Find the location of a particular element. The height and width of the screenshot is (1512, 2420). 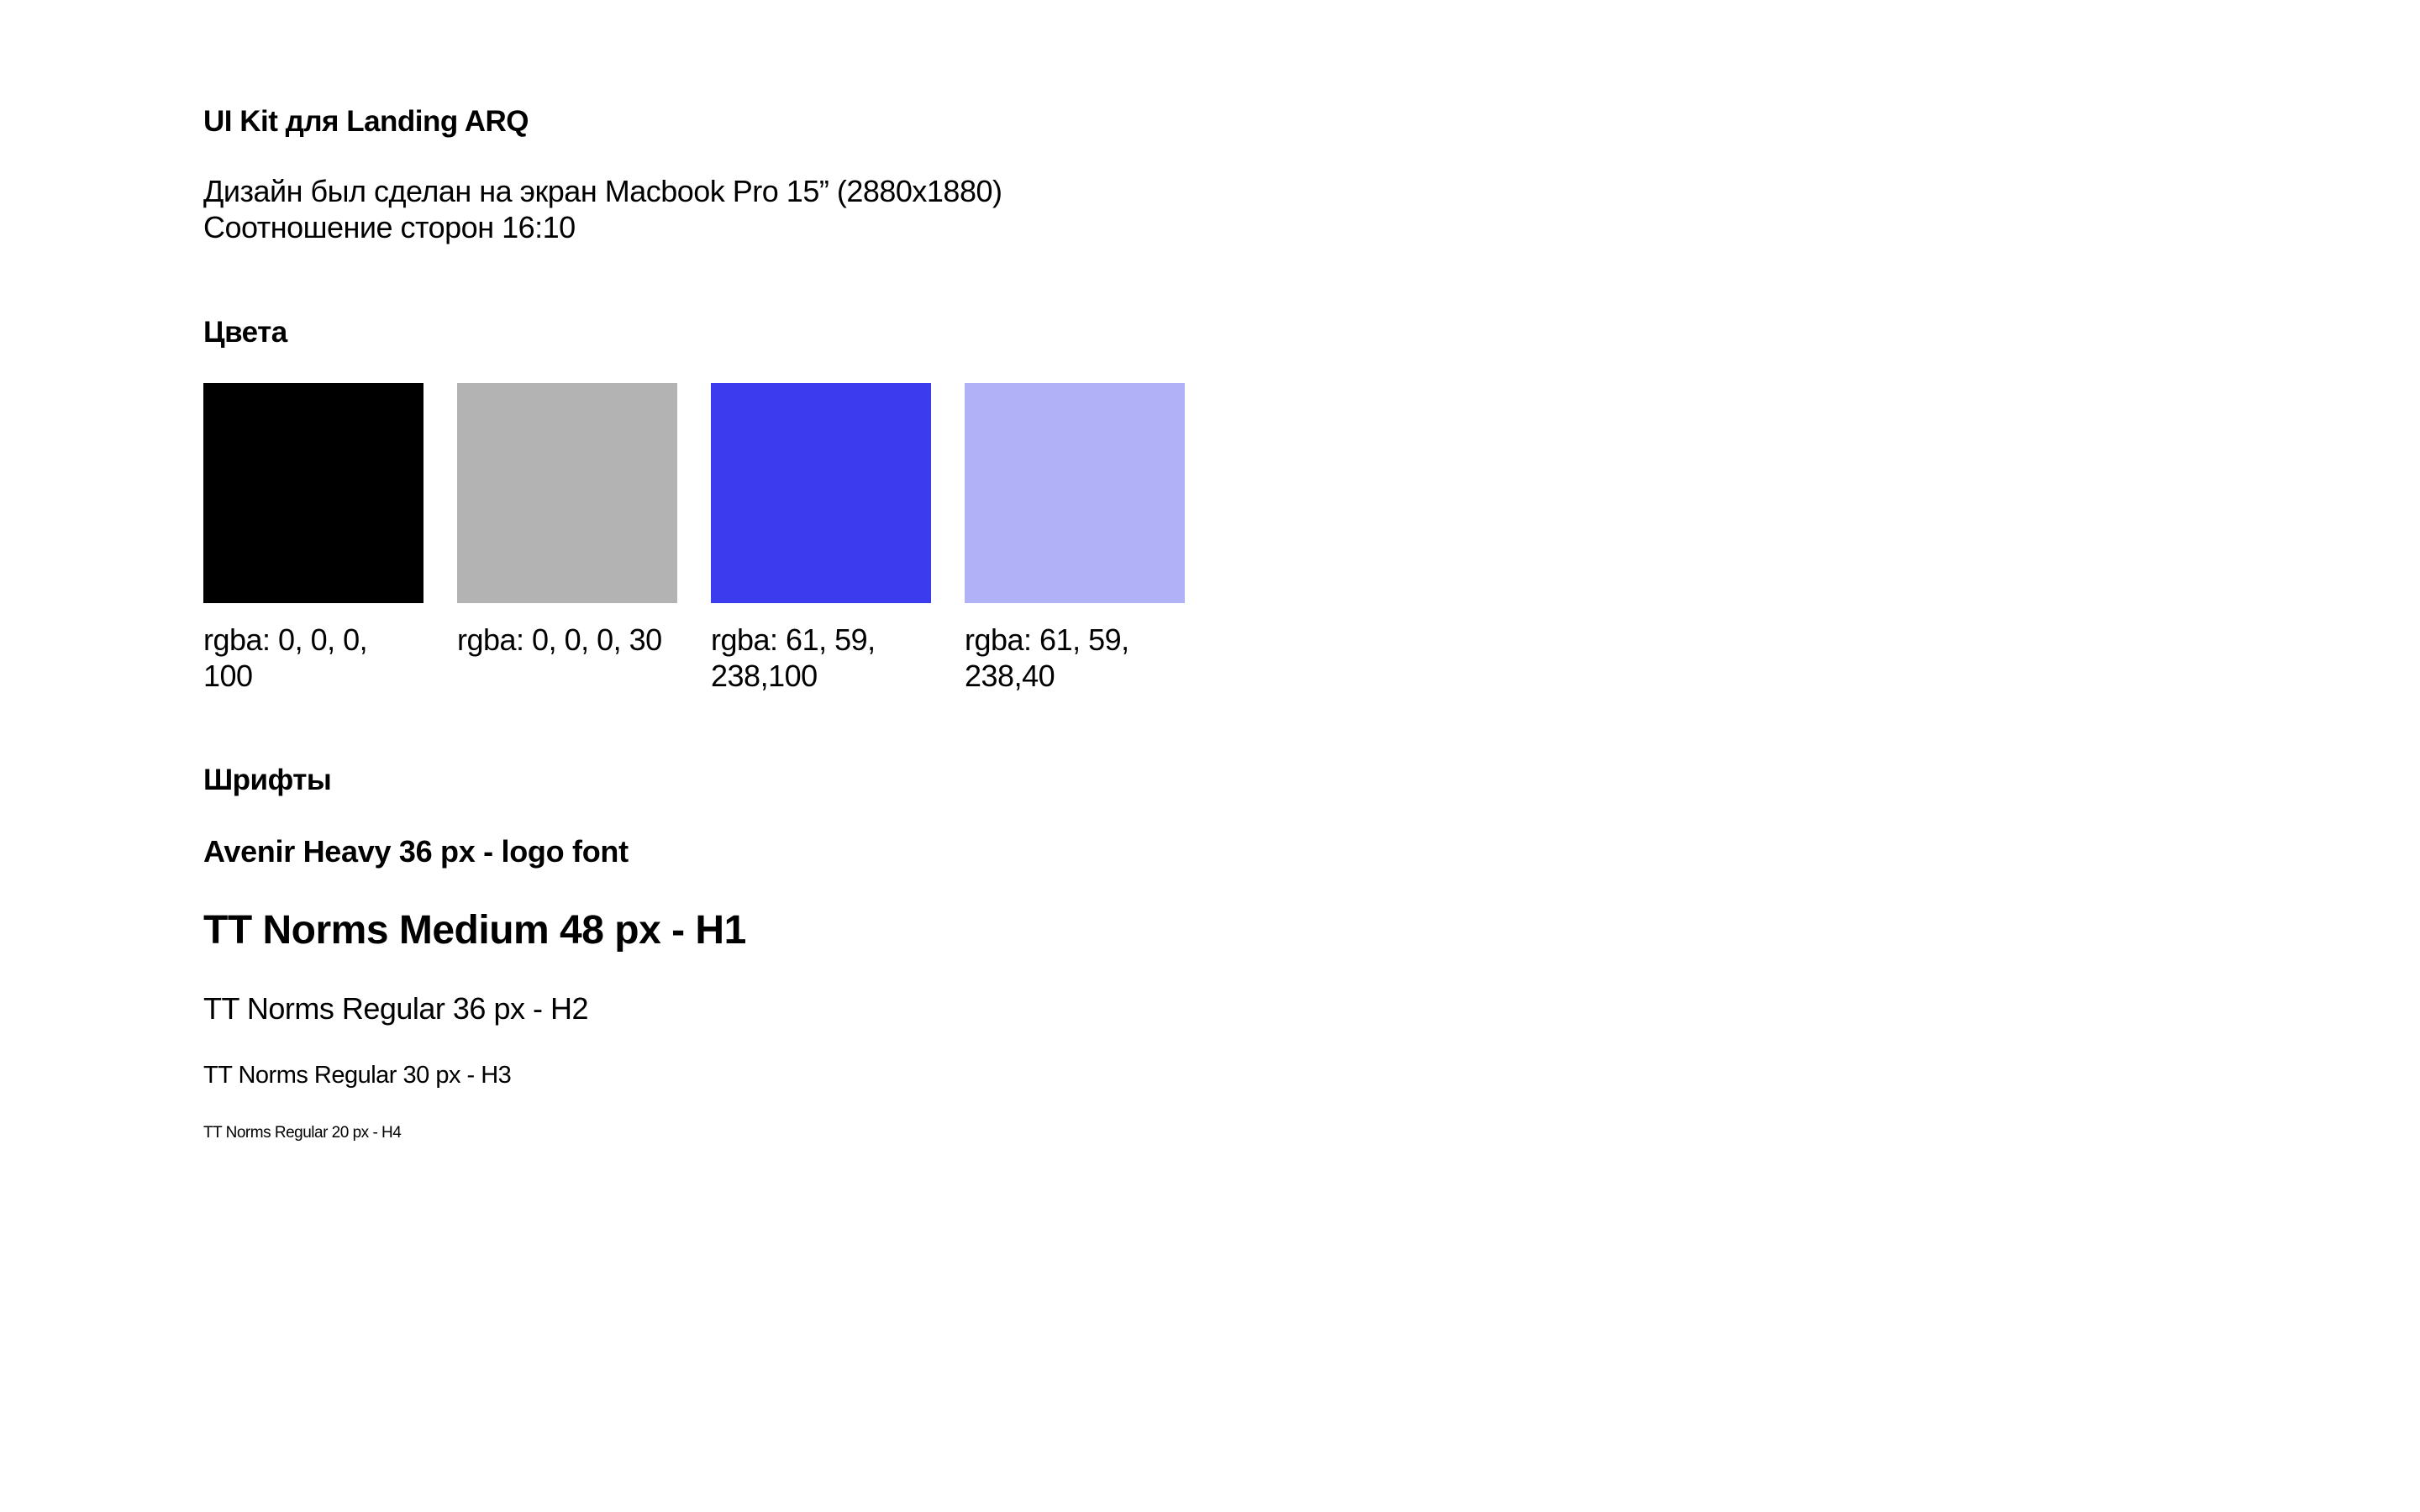

fonts-heading: Шрифты is located at coordinates (268, 780).